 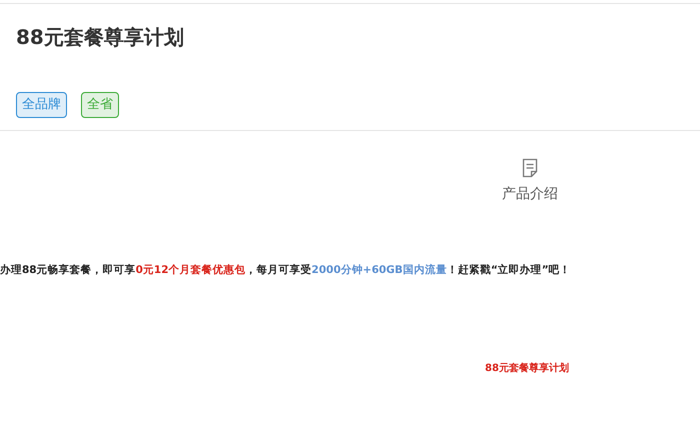 I want to click on section-label: 产品介绍, so click(x=530, y=194).